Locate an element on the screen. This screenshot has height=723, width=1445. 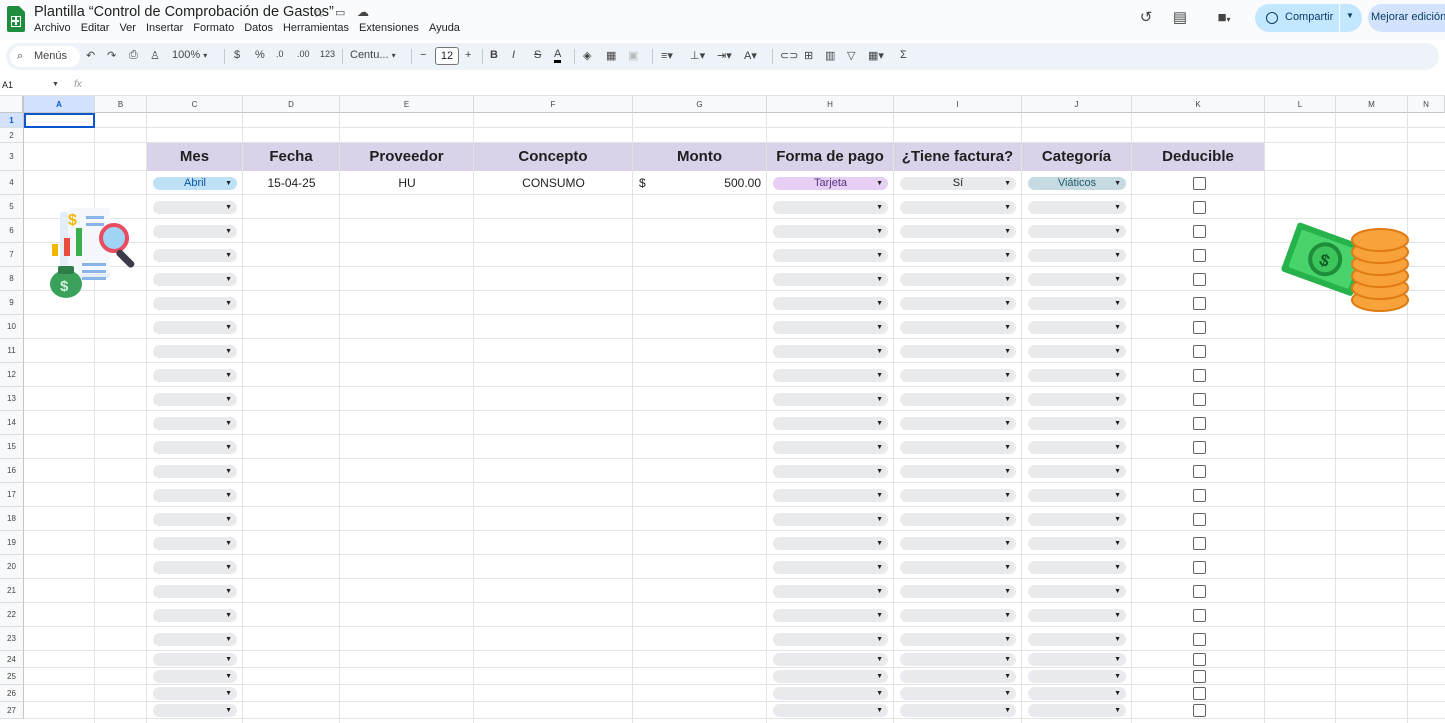
insert-link-icon: ⊂⊃ is located at coordinates (789, 55).